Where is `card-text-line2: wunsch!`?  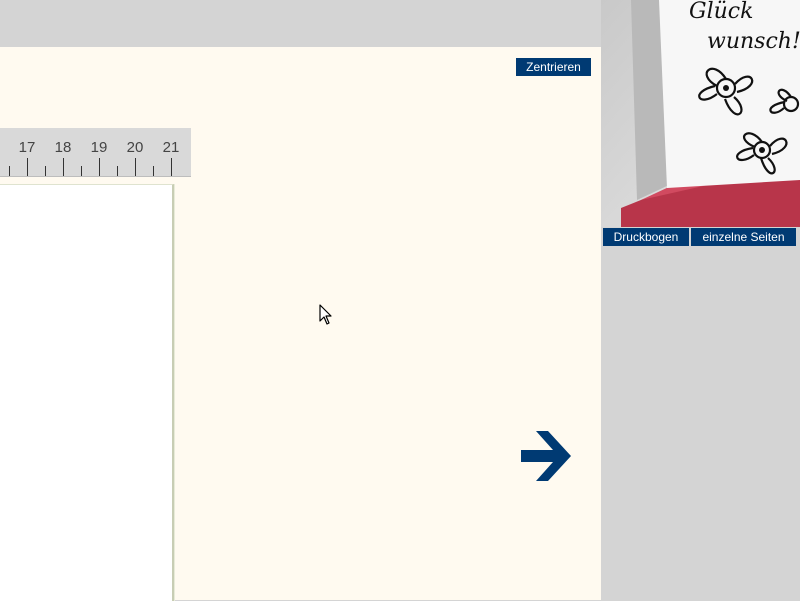
card-text-line2: wunsch! is located at coordinates (753, 41).